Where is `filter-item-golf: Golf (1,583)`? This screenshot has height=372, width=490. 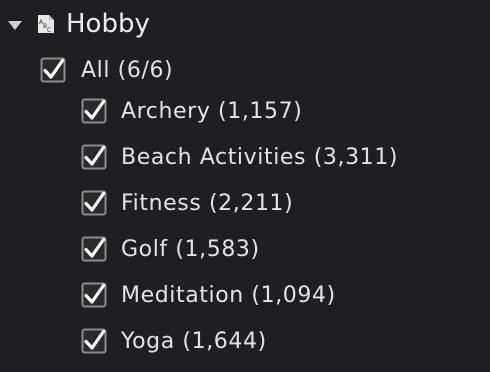 filter-item-golf: Golf (1,583) is located at coordinates (170, 249).